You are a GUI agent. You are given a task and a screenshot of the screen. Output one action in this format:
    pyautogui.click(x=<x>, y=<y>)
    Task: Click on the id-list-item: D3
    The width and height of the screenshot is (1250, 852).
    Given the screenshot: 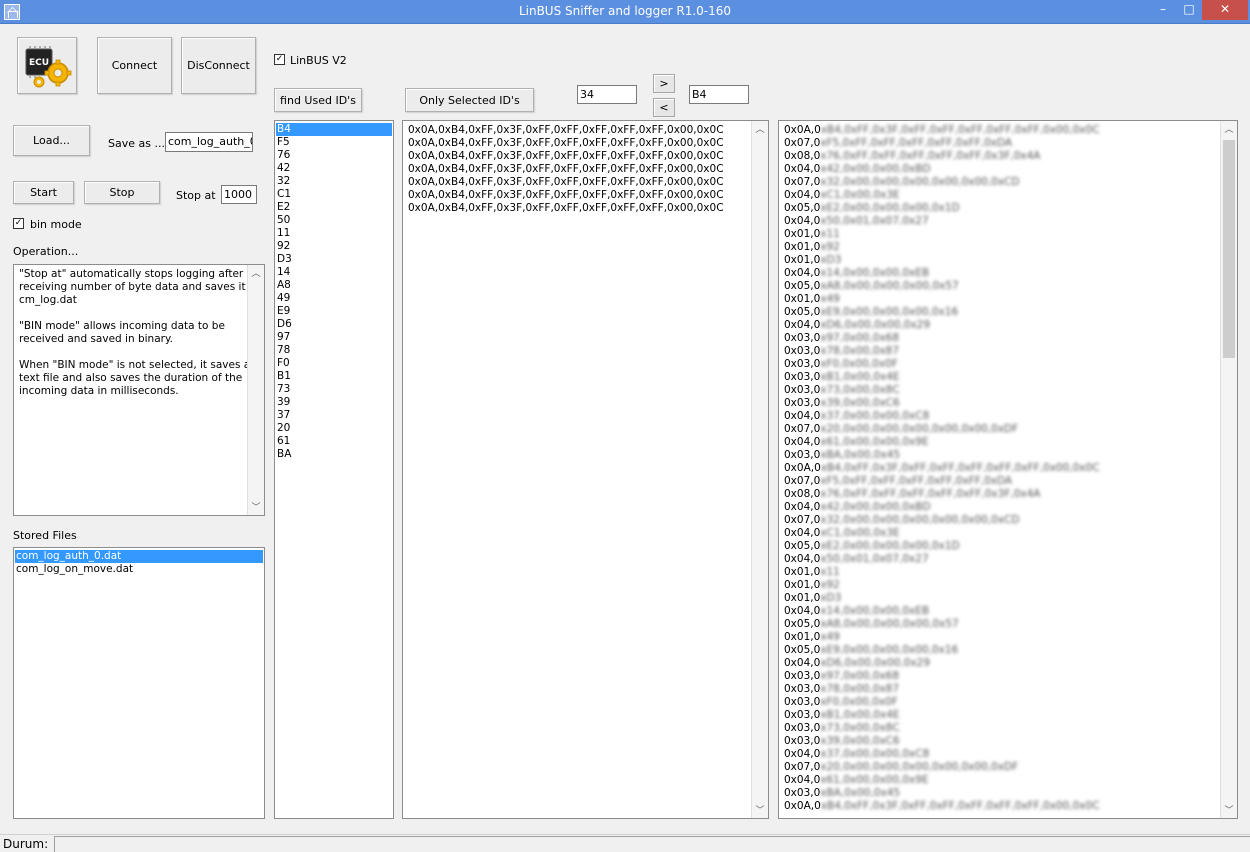 What is the action you would take?
    pyautogui.click(x=334, y=259)
    